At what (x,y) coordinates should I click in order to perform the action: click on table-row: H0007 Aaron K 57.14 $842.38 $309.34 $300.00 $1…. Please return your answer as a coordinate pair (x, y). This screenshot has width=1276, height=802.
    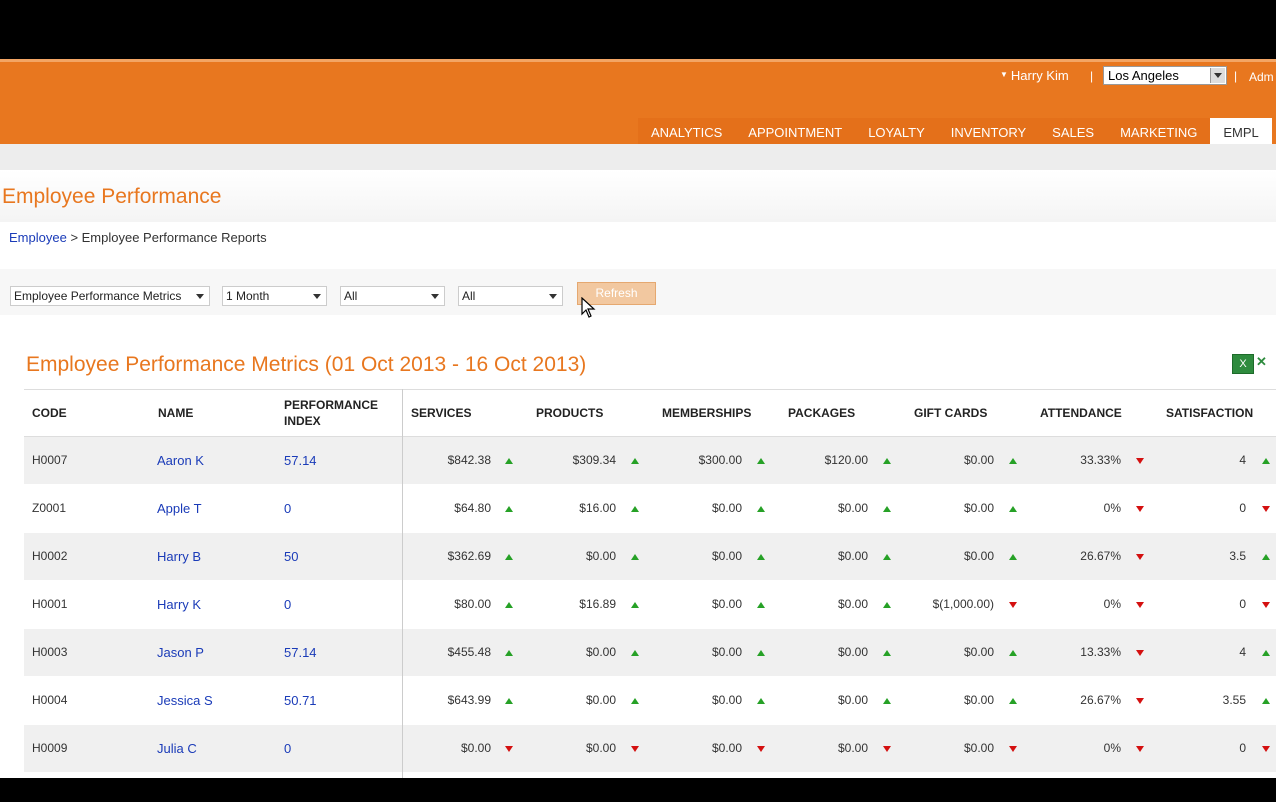
    Looking at the image, I should click on (650, 461).